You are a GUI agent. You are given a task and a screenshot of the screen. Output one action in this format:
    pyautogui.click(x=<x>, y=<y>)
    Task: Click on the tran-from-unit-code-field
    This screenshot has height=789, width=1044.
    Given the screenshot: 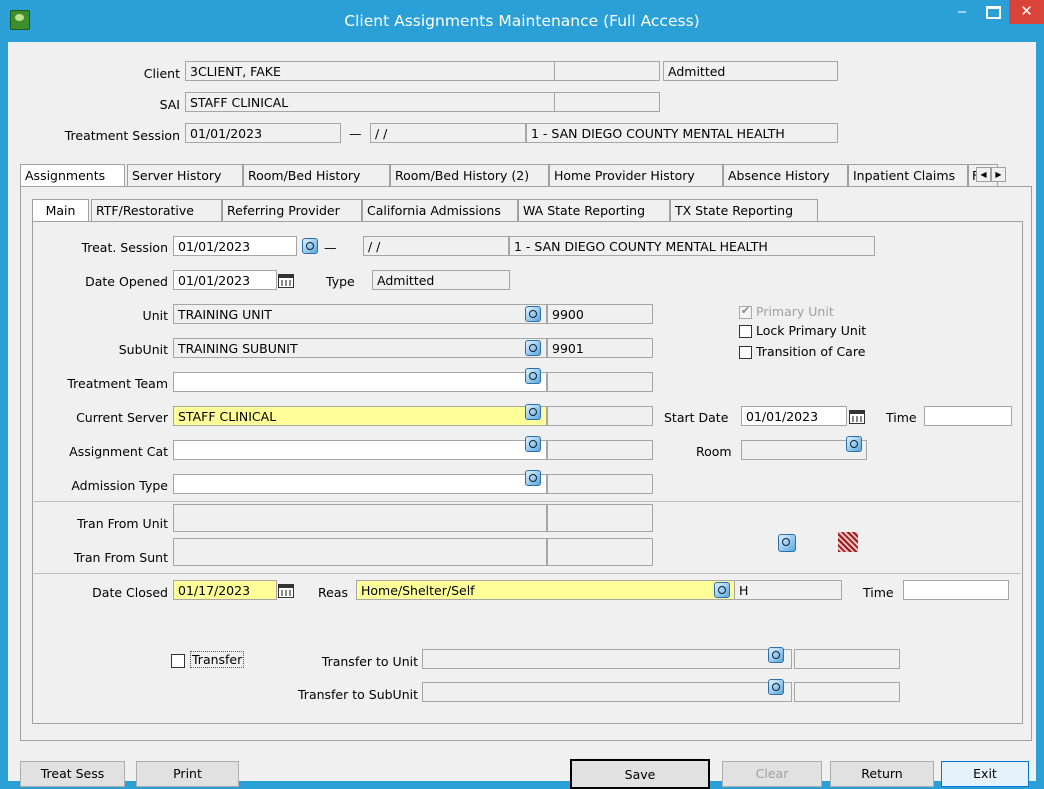 What is the action you would take?
    pyautogui.click(x=600, y=518)
    